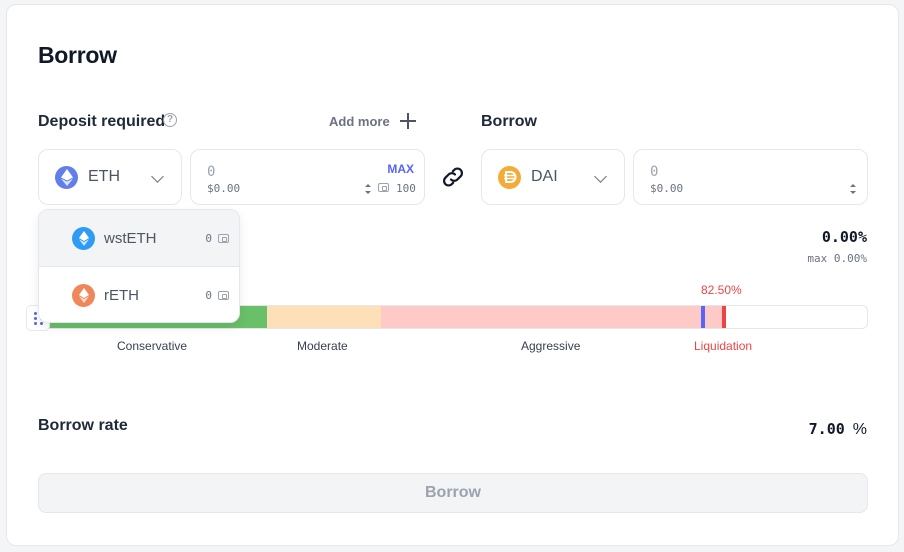 This screenshot has width=904, height=552. I want to click on deposit-label: Deposit required, so click(102, 121).